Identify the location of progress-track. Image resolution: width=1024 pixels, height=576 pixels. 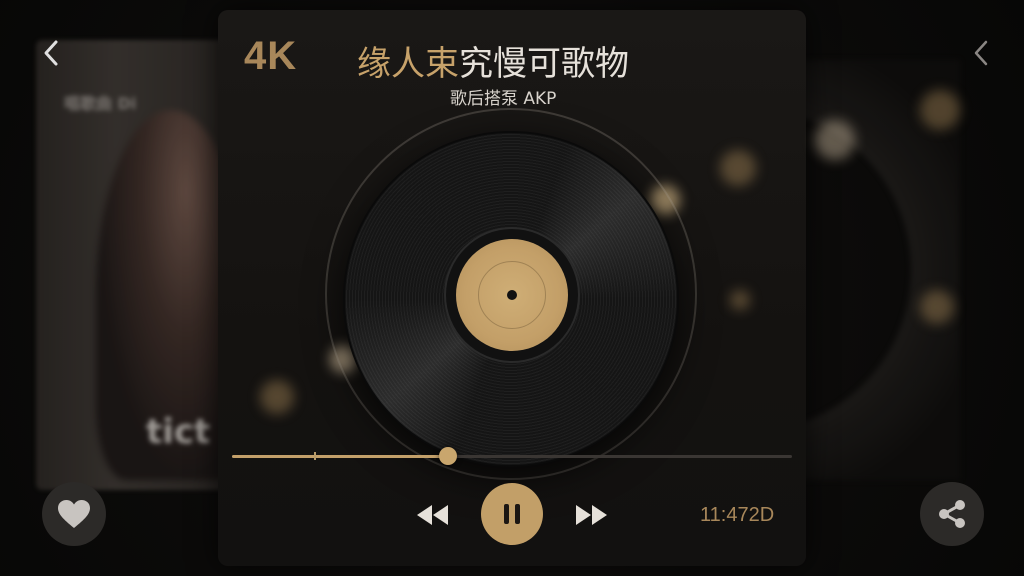
(512, 456).